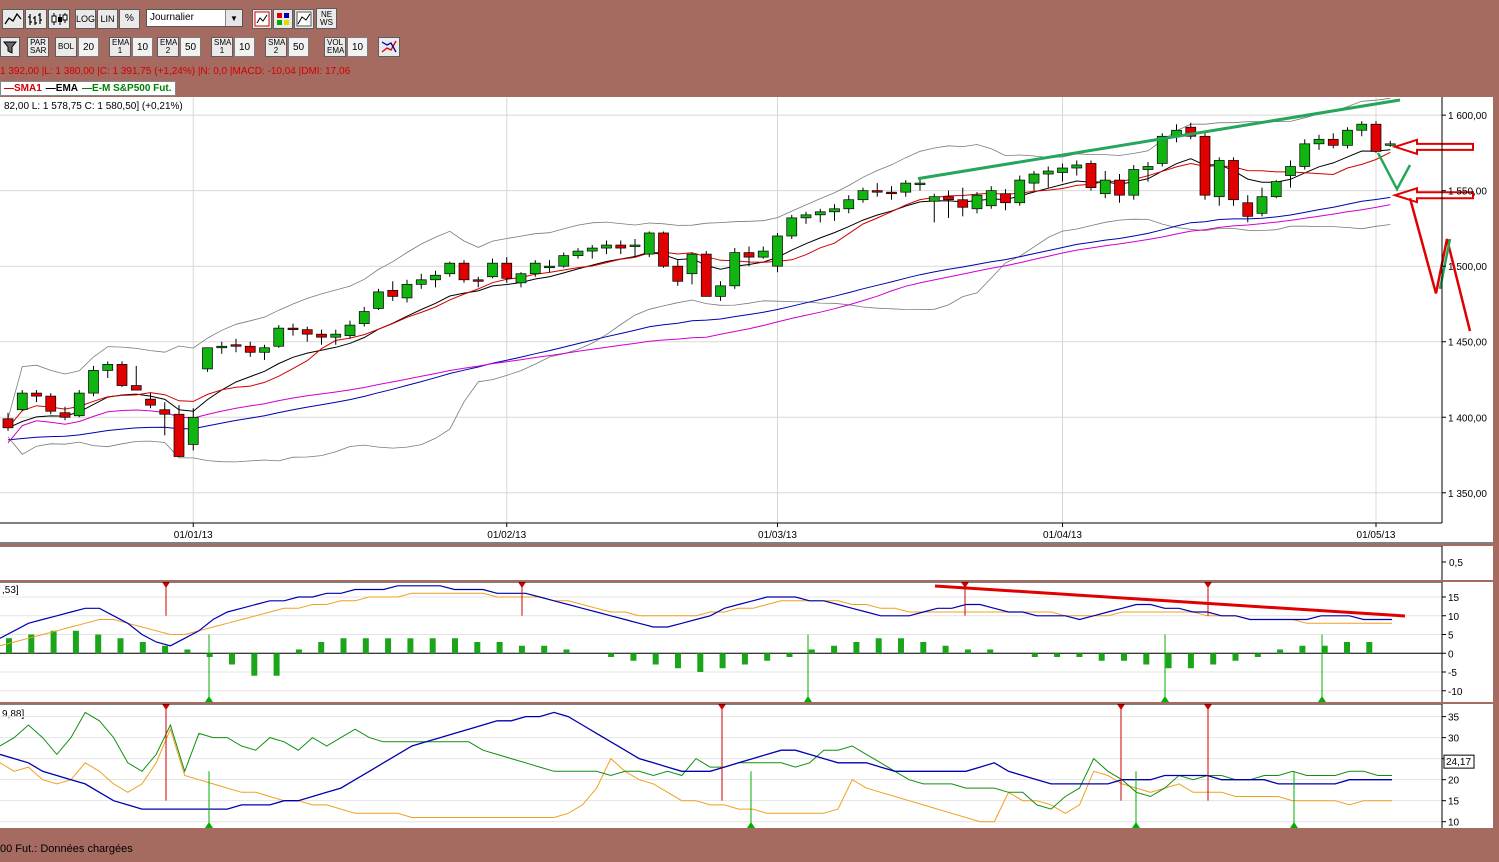 Image resolution: width=1499 pixels, height=862 pixels. I want to click on y-tick-label: 1 350,00, so click(1467, 494).